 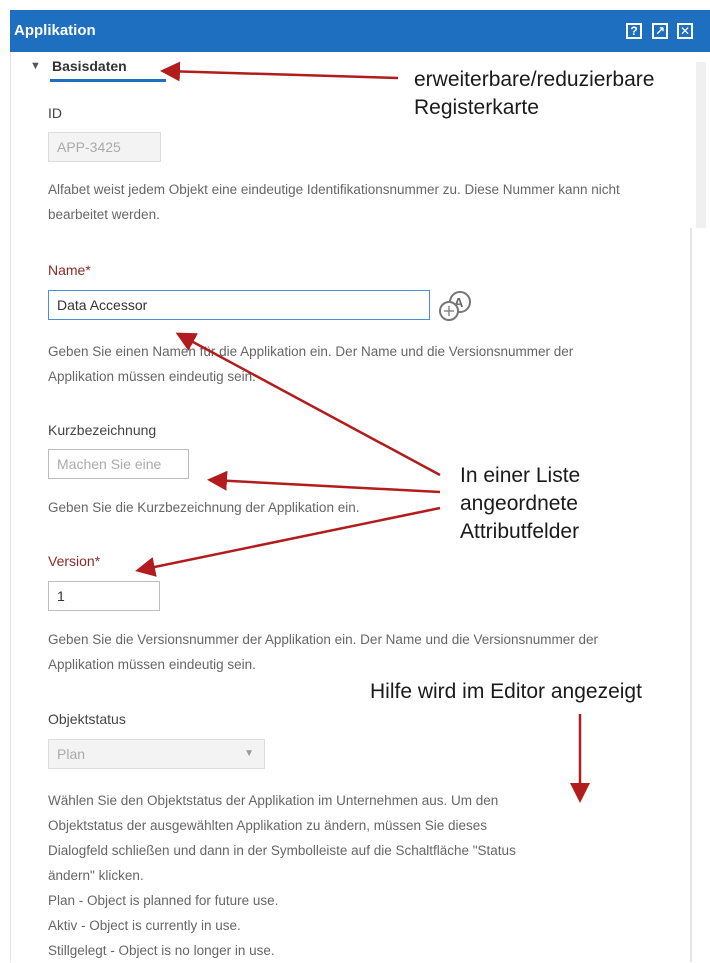 I want to click on arrow-to-version-label, so click(x=288, y=541).